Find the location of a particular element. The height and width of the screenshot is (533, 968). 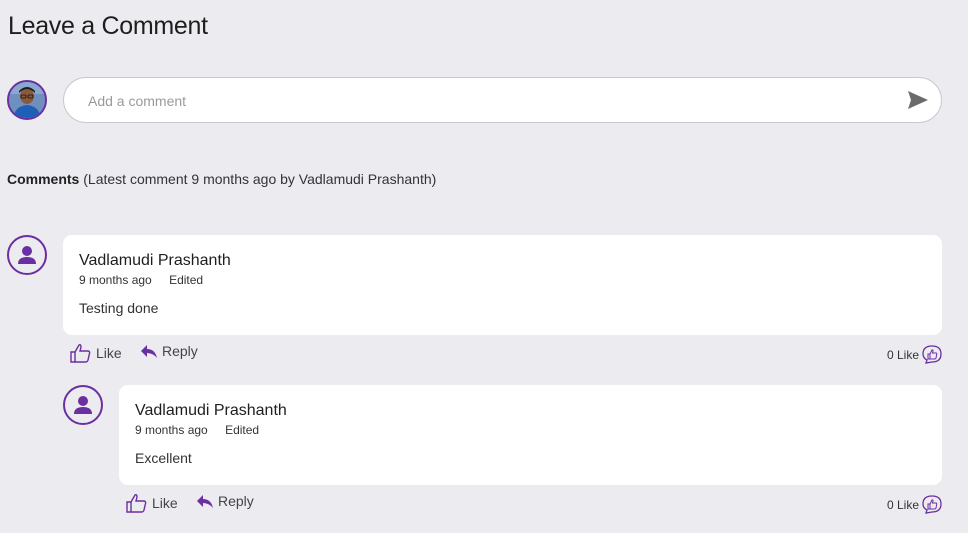

reply-commenter-avatar is located at coordinates (83, 405).